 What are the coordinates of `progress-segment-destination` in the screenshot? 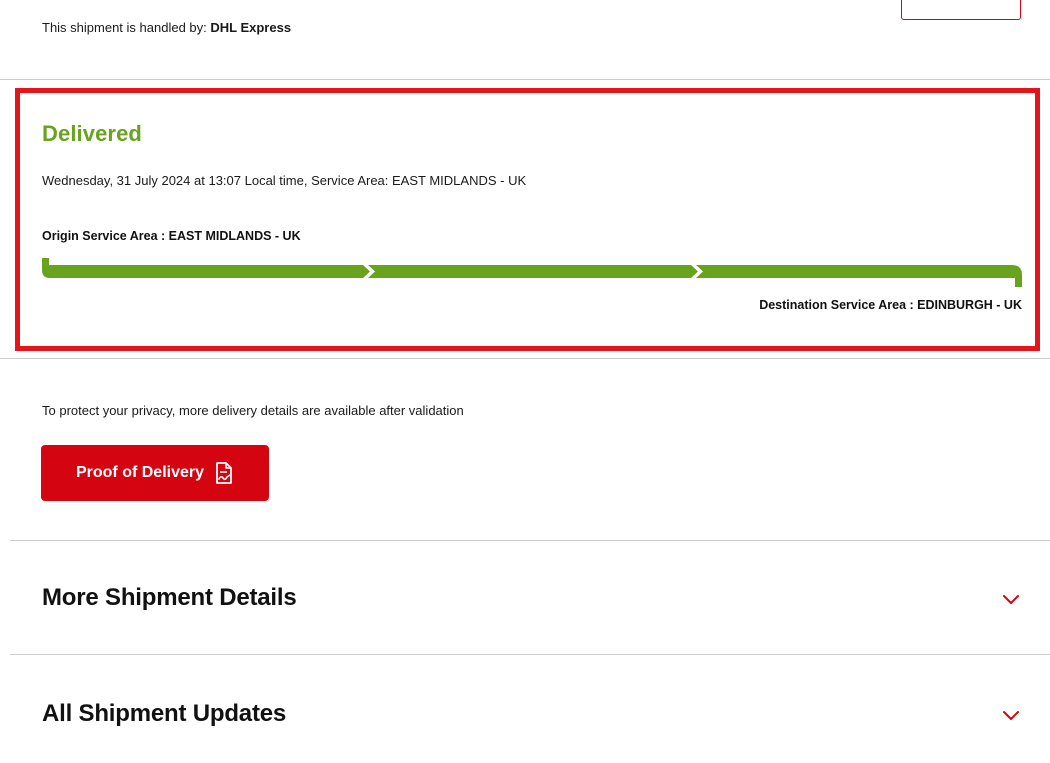 It's located at (859, 276).